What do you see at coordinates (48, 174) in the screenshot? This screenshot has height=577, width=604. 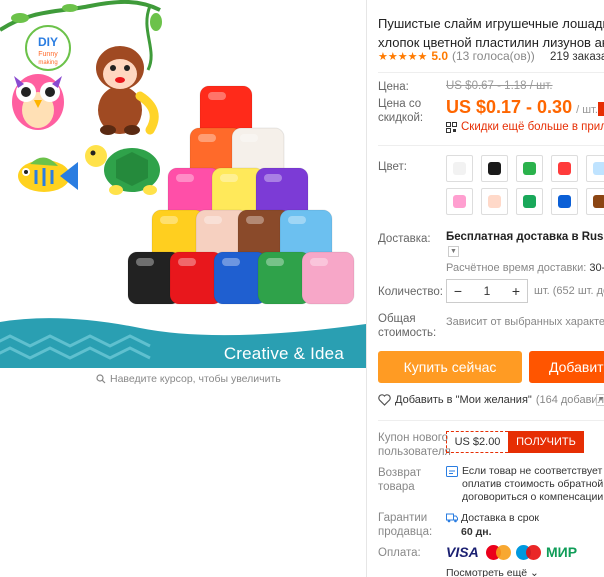 I see `fish-figure` at bounding box center [48, 174].